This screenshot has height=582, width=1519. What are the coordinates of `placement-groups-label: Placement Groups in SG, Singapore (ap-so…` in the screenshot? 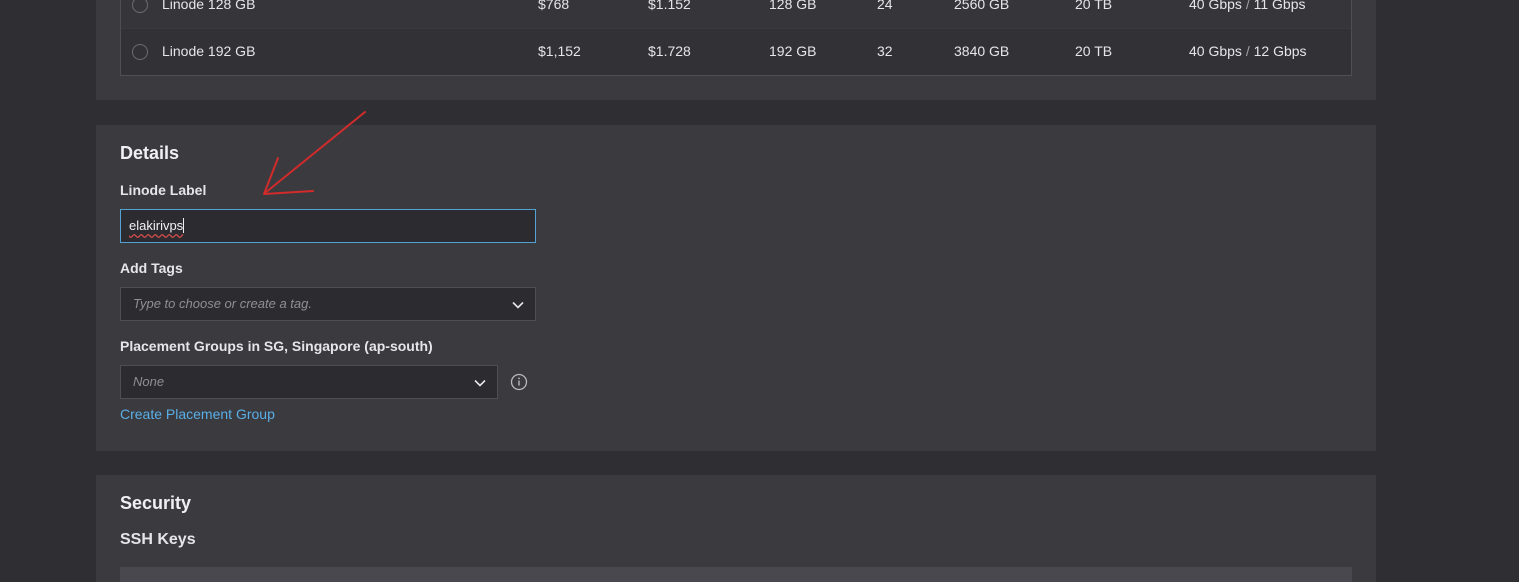 It's located at (276, 346).